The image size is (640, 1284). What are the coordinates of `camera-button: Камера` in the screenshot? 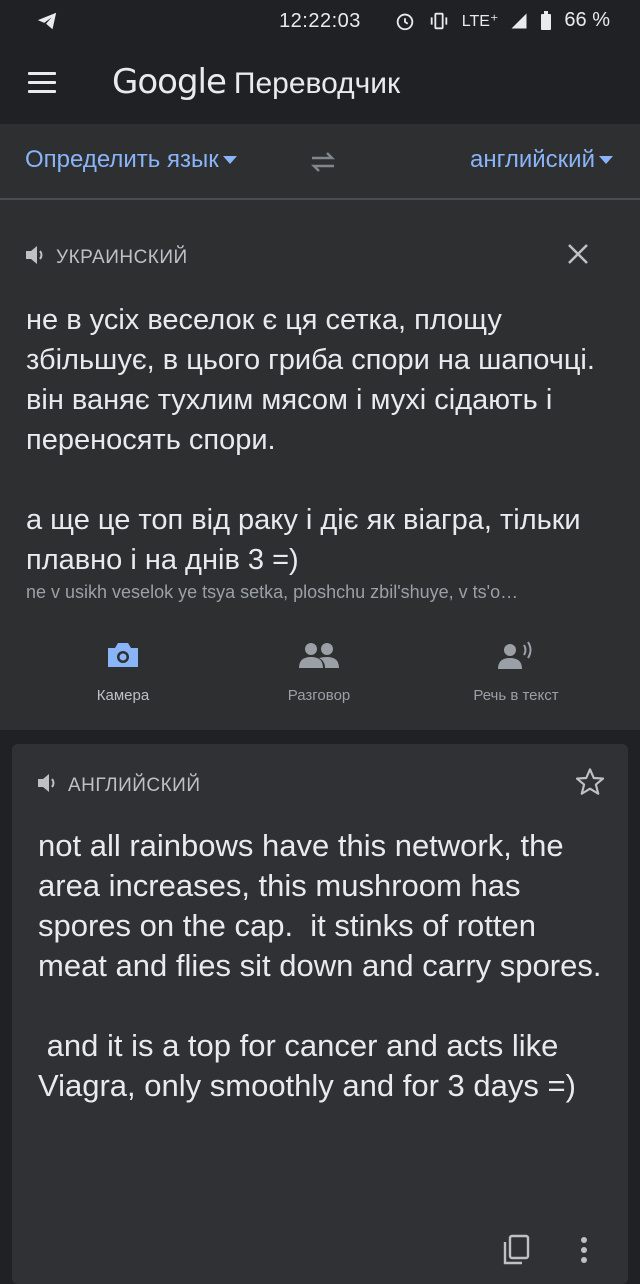 It's located at (123, 672).